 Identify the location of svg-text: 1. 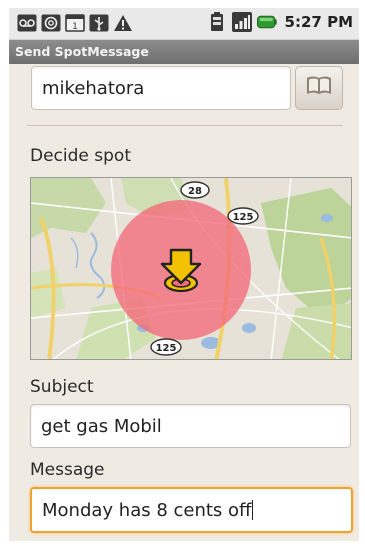
(75, 27).